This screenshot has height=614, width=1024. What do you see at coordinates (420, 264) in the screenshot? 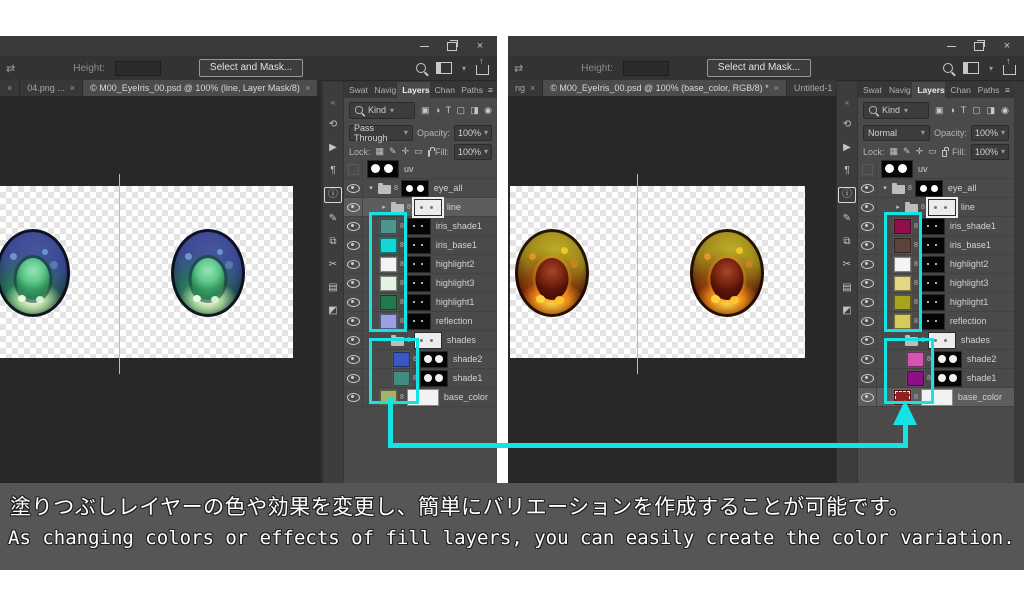
I see `layer-row-highlight2: 8 highlight2` at bounding box center [420, 264].